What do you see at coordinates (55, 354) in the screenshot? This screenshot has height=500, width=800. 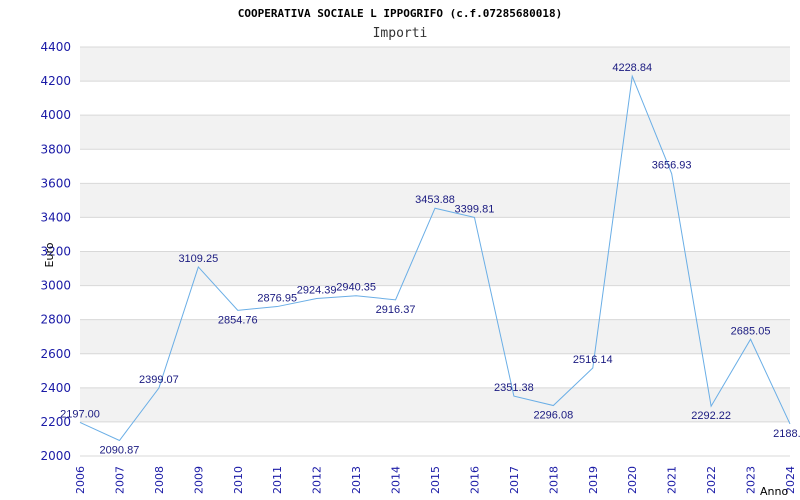 I see `y-tick-label: 2600` at bounding box center [55, 354].